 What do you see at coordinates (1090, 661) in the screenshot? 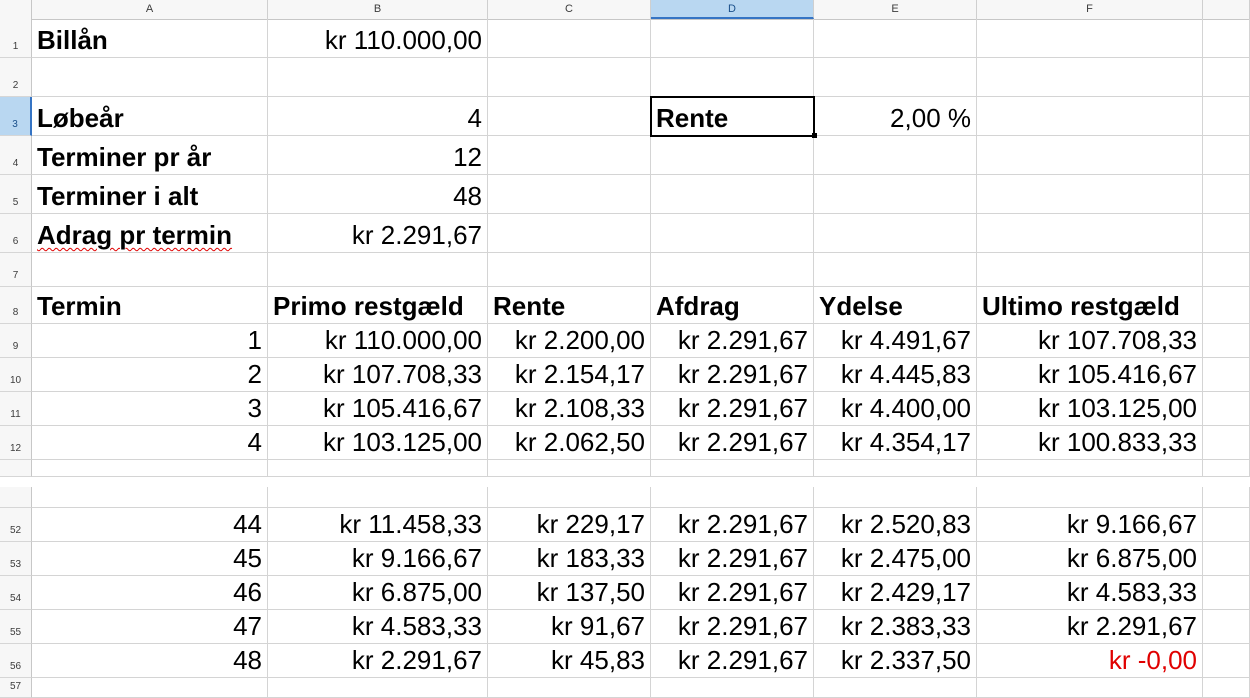
I see `cell-f56: kr -0,00` at bounding box center [1090, 661].